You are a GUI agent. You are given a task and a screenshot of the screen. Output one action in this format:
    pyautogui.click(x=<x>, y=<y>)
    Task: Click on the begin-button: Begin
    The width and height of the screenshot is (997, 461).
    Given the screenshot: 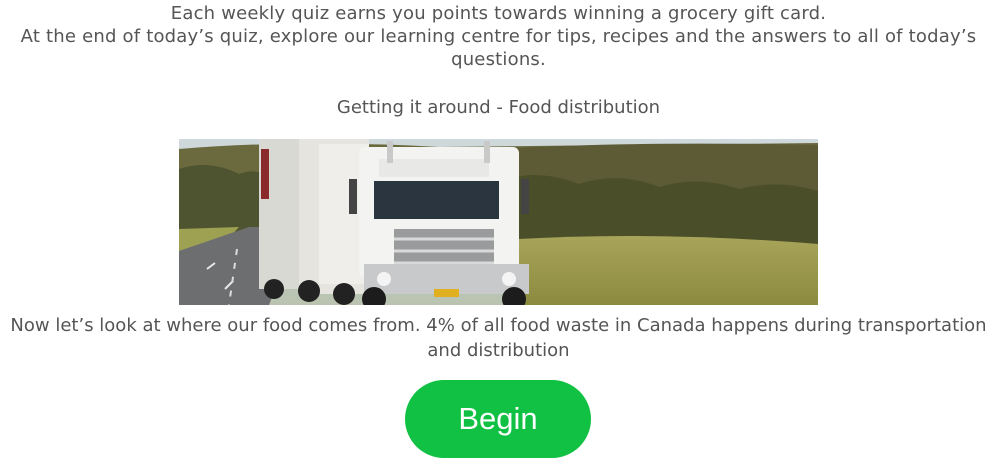 What is the action you would take?
    pyautogui.click(x=498, y=419)
    